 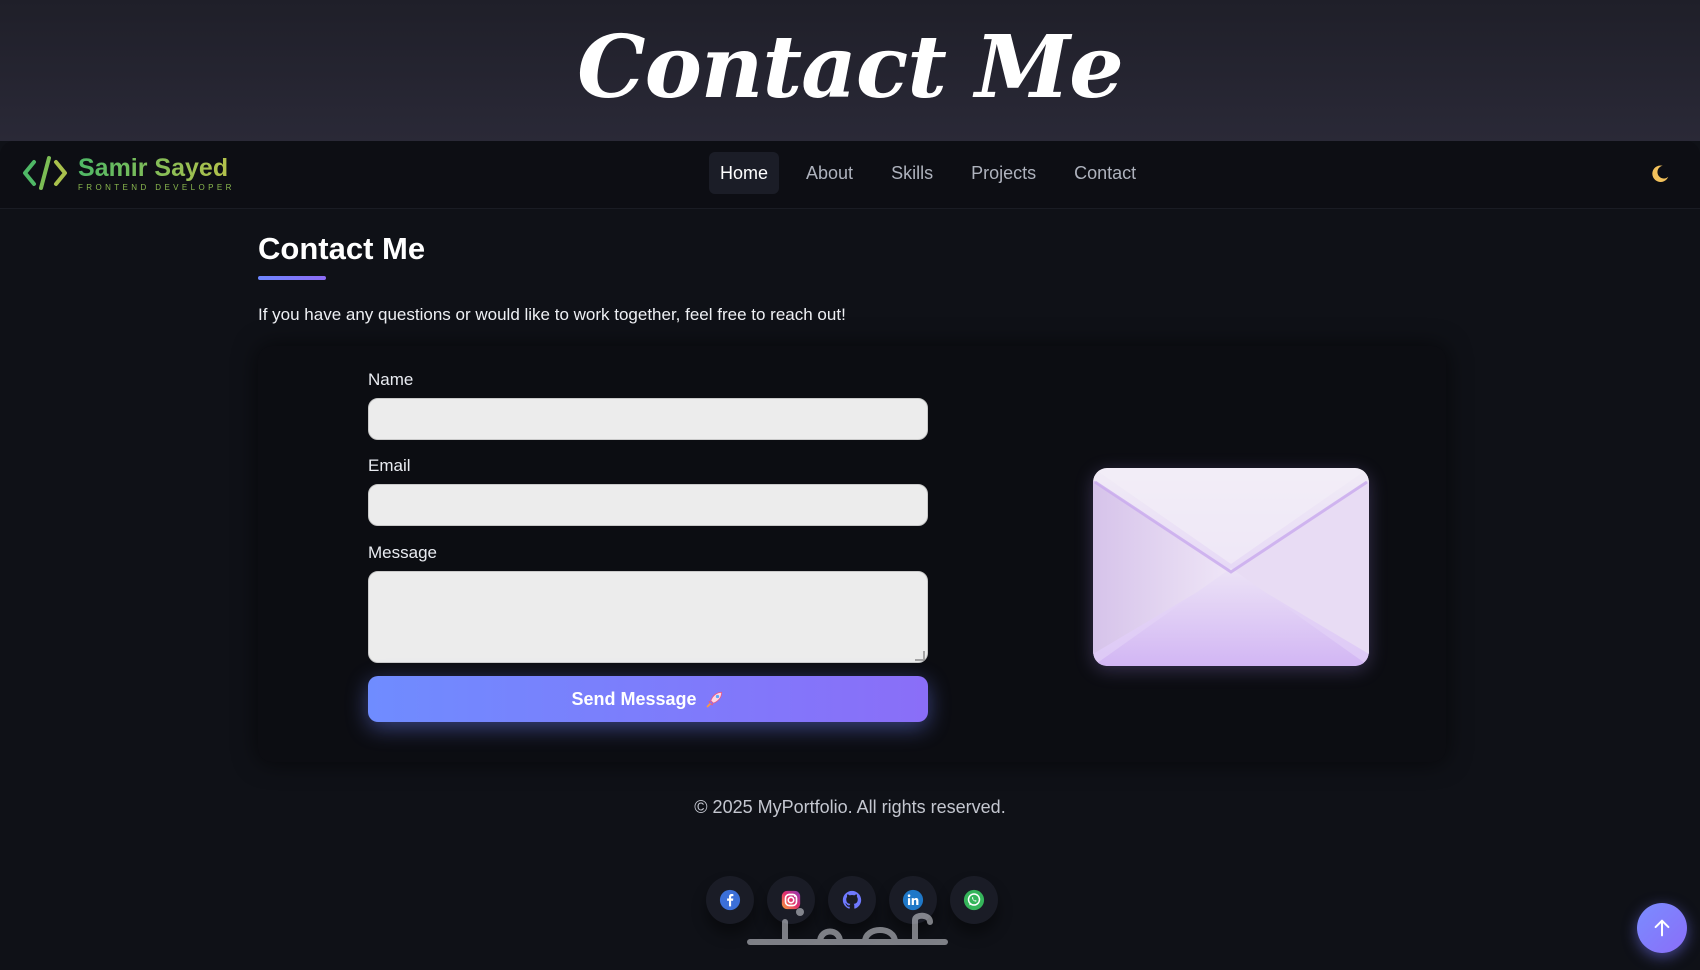 I want to click on arrow-up-icon, so click(x=1662, y=928).